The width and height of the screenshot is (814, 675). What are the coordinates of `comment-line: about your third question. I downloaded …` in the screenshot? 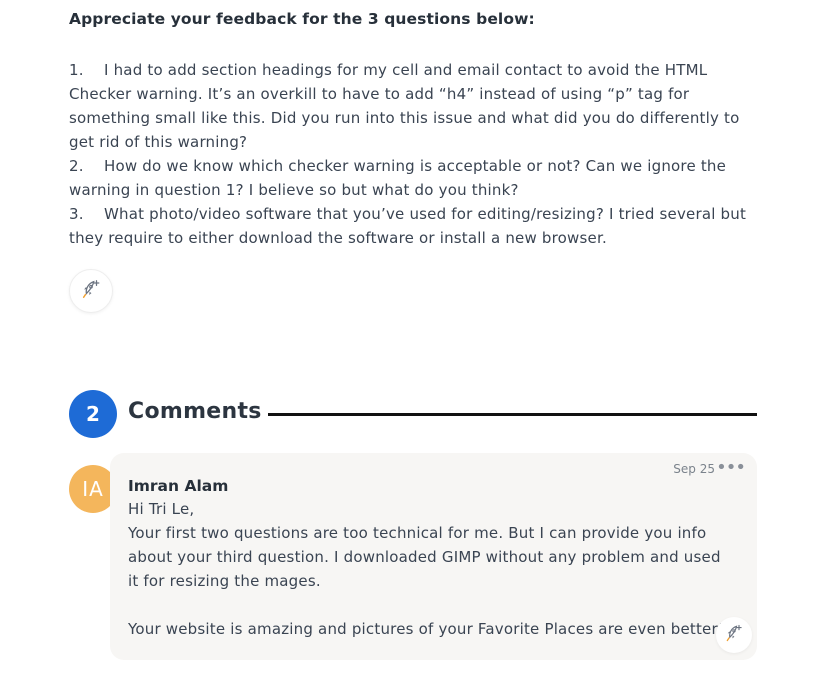 It's located at (424, 557).